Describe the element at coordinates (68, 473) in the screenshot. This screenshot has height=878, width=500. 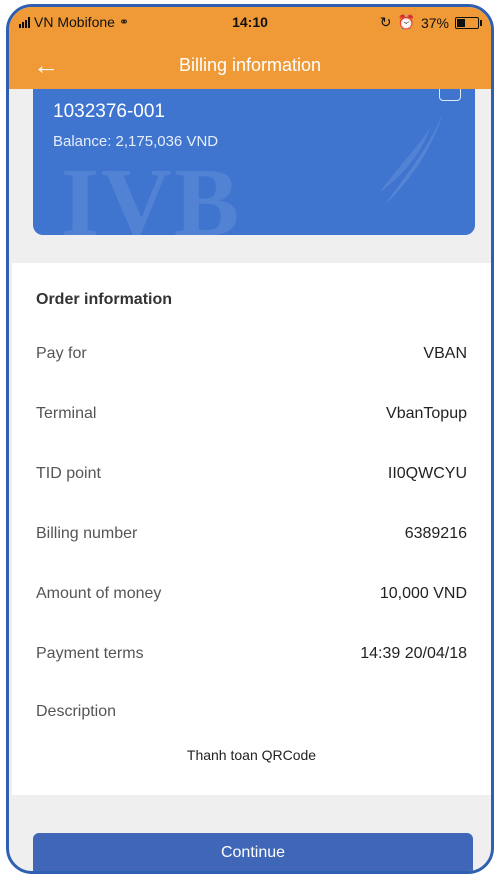
I see `row-label: TID point` at that location.